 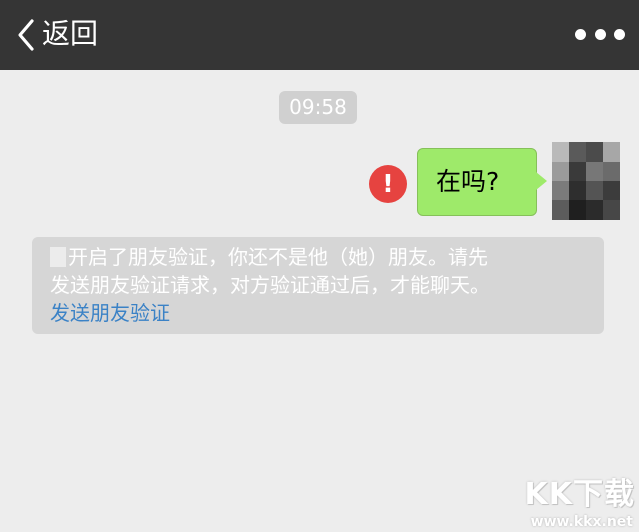 I want to click on back-button: 返回, so click(x=65, y=35).